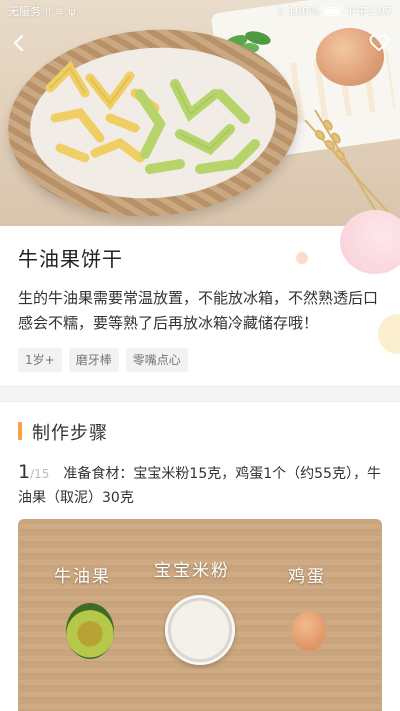 Image resolution: width=400 pixels, height=711 pixels. What do you see at coordinates (24, 11) in the screenshot?
I see `carrier-text: 无服务` at bounding box center [24, 11].